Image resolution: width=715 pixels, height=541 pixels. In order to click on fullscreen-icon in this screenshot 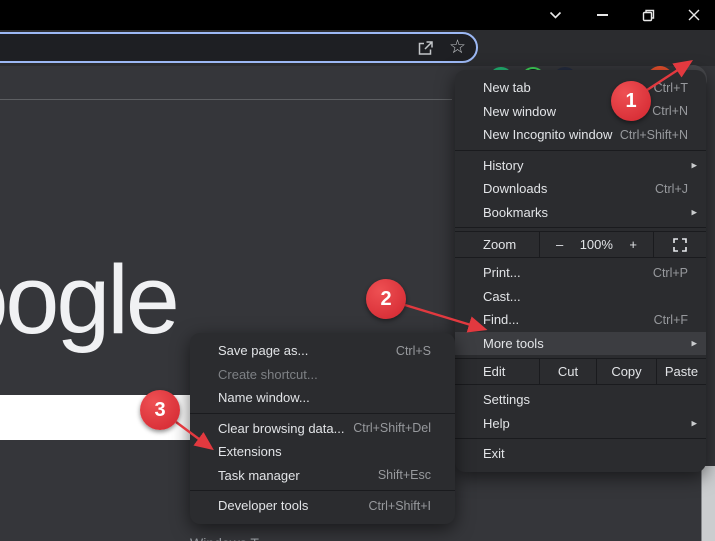, I will do `click(680, 244)`.